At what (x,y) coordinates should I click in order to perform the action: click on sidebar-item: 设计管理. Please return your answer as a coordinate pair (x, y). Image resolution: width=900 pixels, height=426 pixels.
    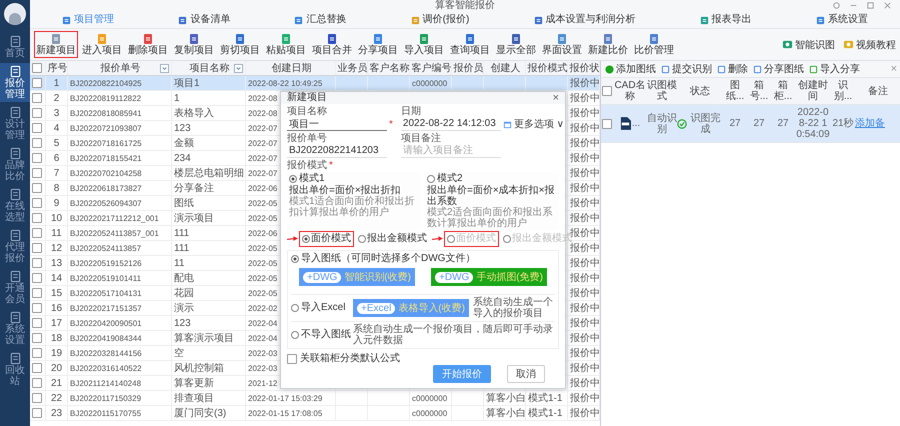
    Looking at the image, I should click on (15, 123).